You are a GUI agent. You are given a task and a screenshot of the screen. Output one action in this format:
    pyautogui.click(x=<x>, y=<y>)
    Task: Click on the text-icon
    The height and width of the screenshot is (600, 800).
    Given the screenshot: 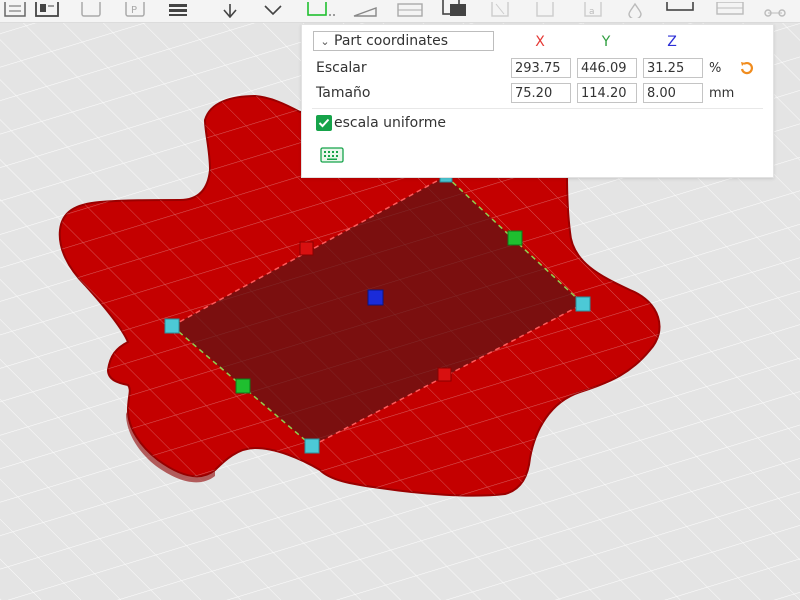 What is the action you would take?
    pyautogui.click(x=635, y=9)
    